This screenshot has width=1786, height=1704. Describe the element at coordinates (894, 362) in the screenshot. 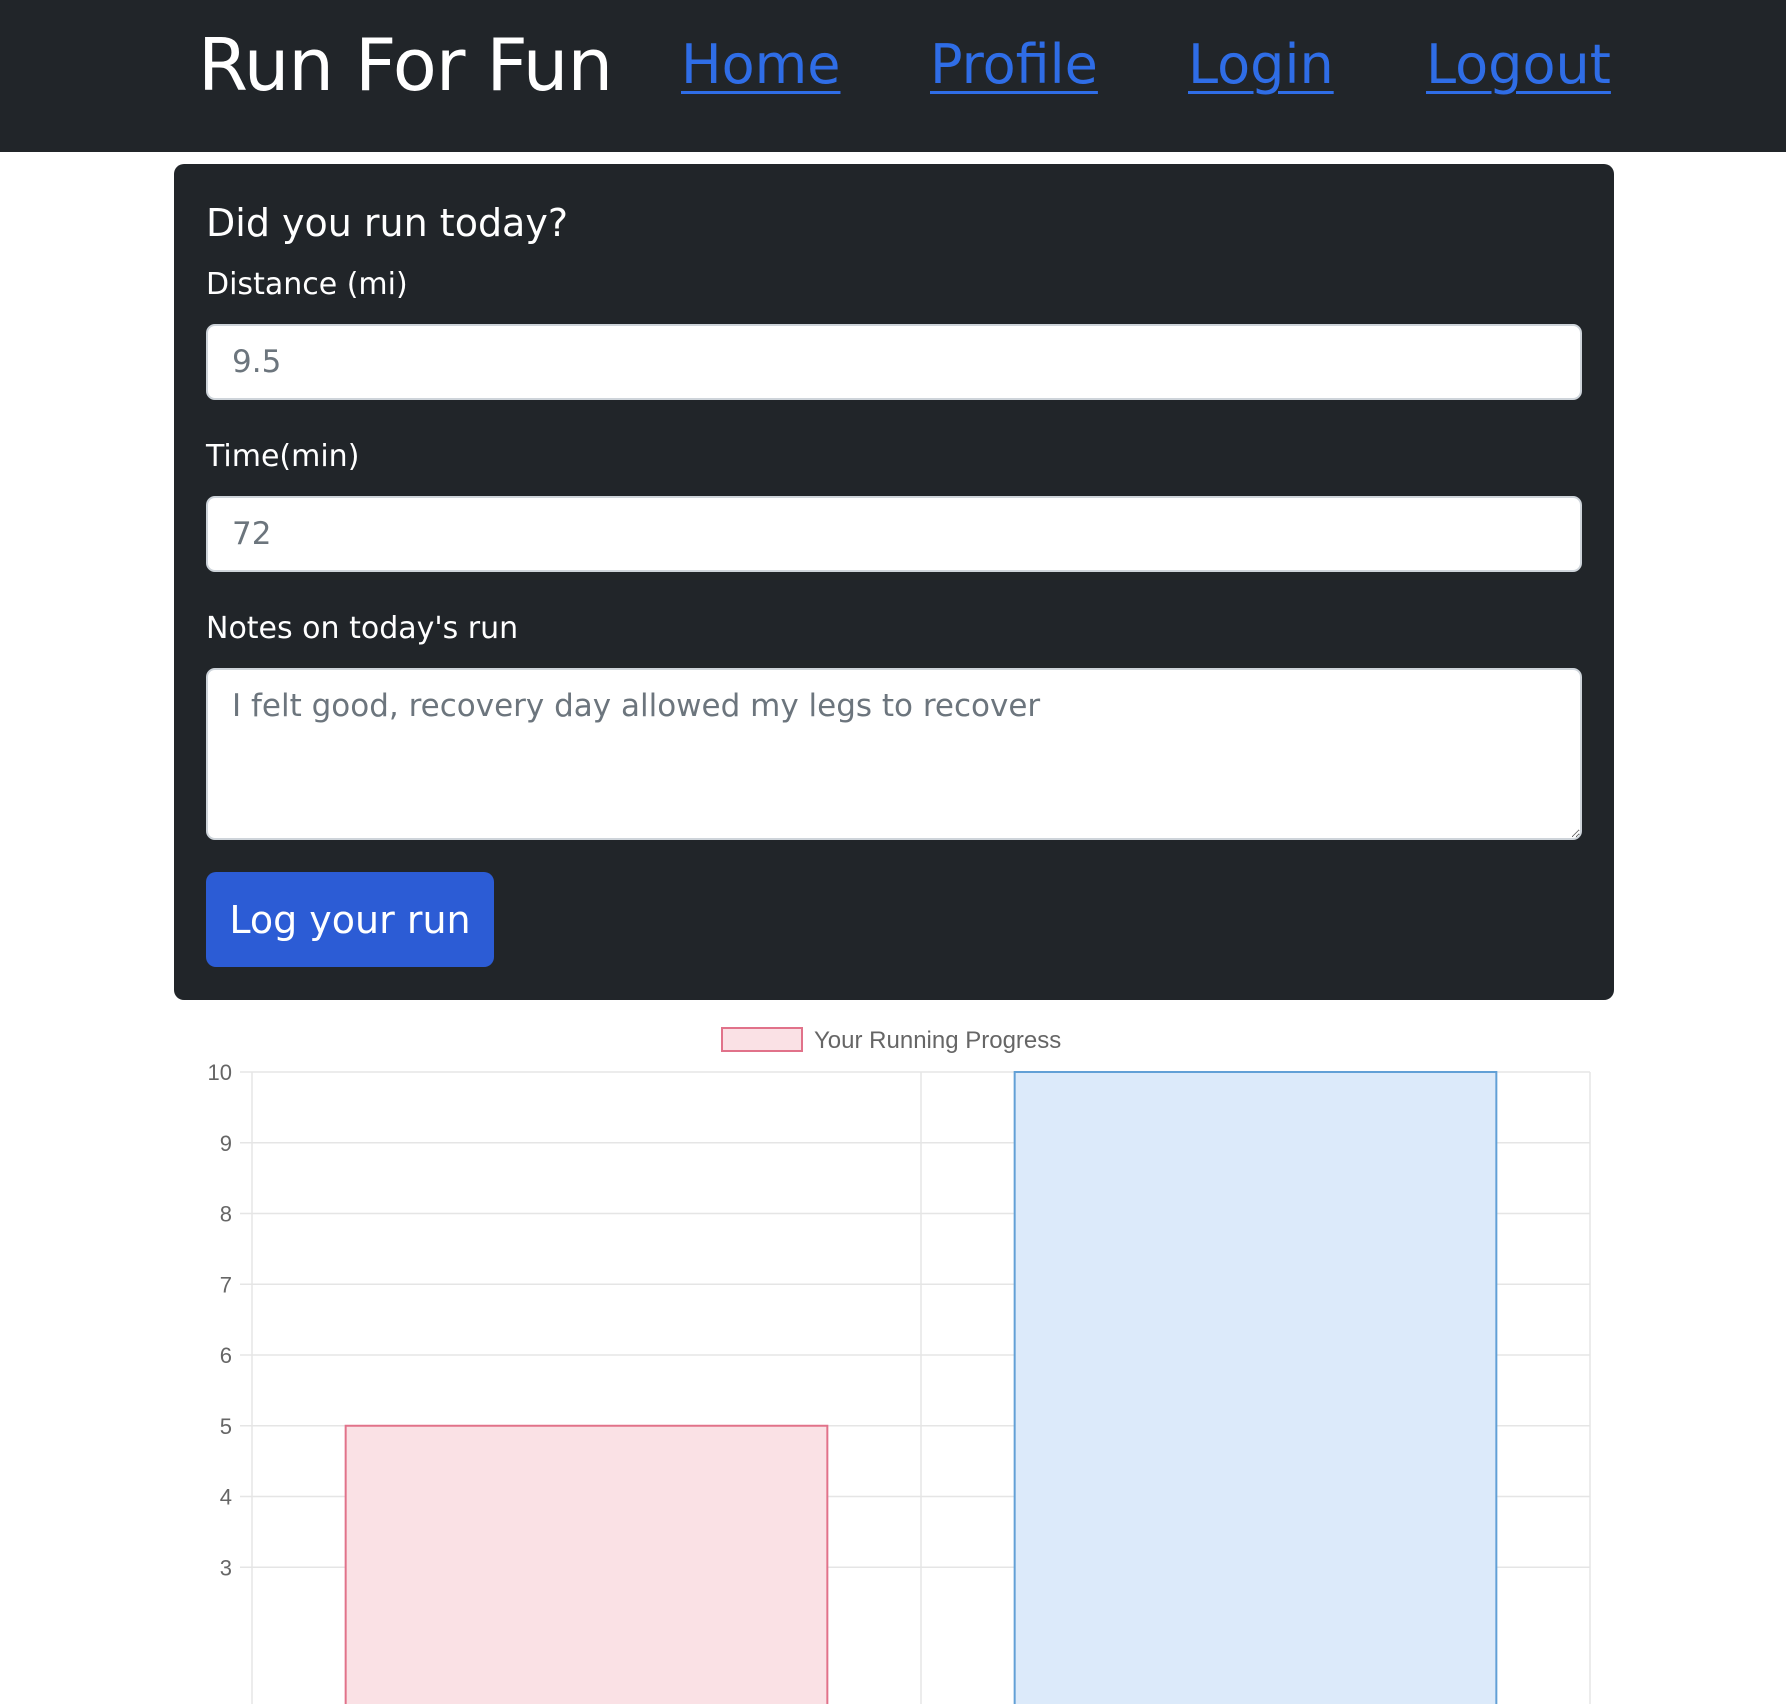

I see `distance-input` at that location.